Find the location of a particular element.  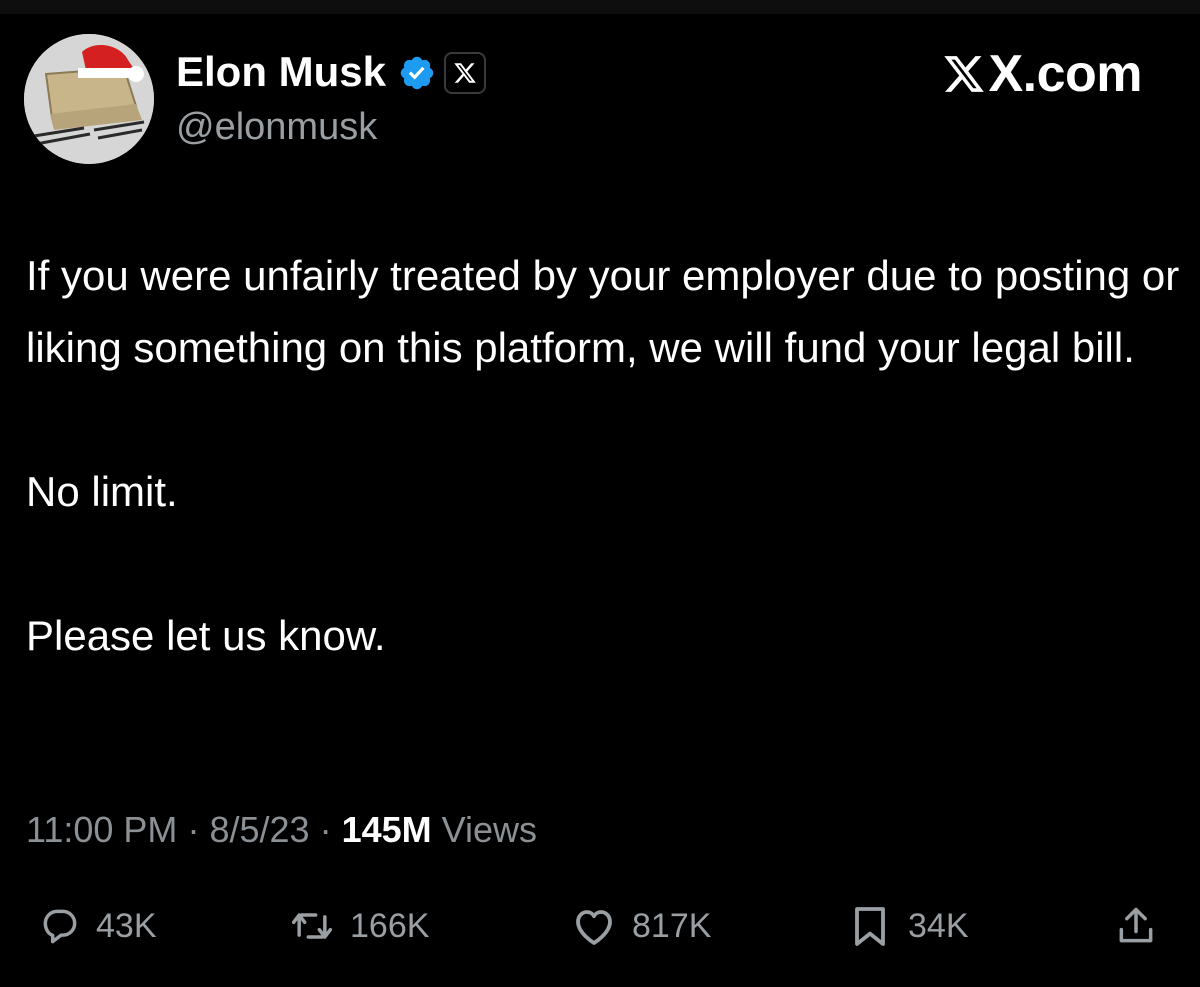

views-count: 145M is located at coordinates (386, 829).